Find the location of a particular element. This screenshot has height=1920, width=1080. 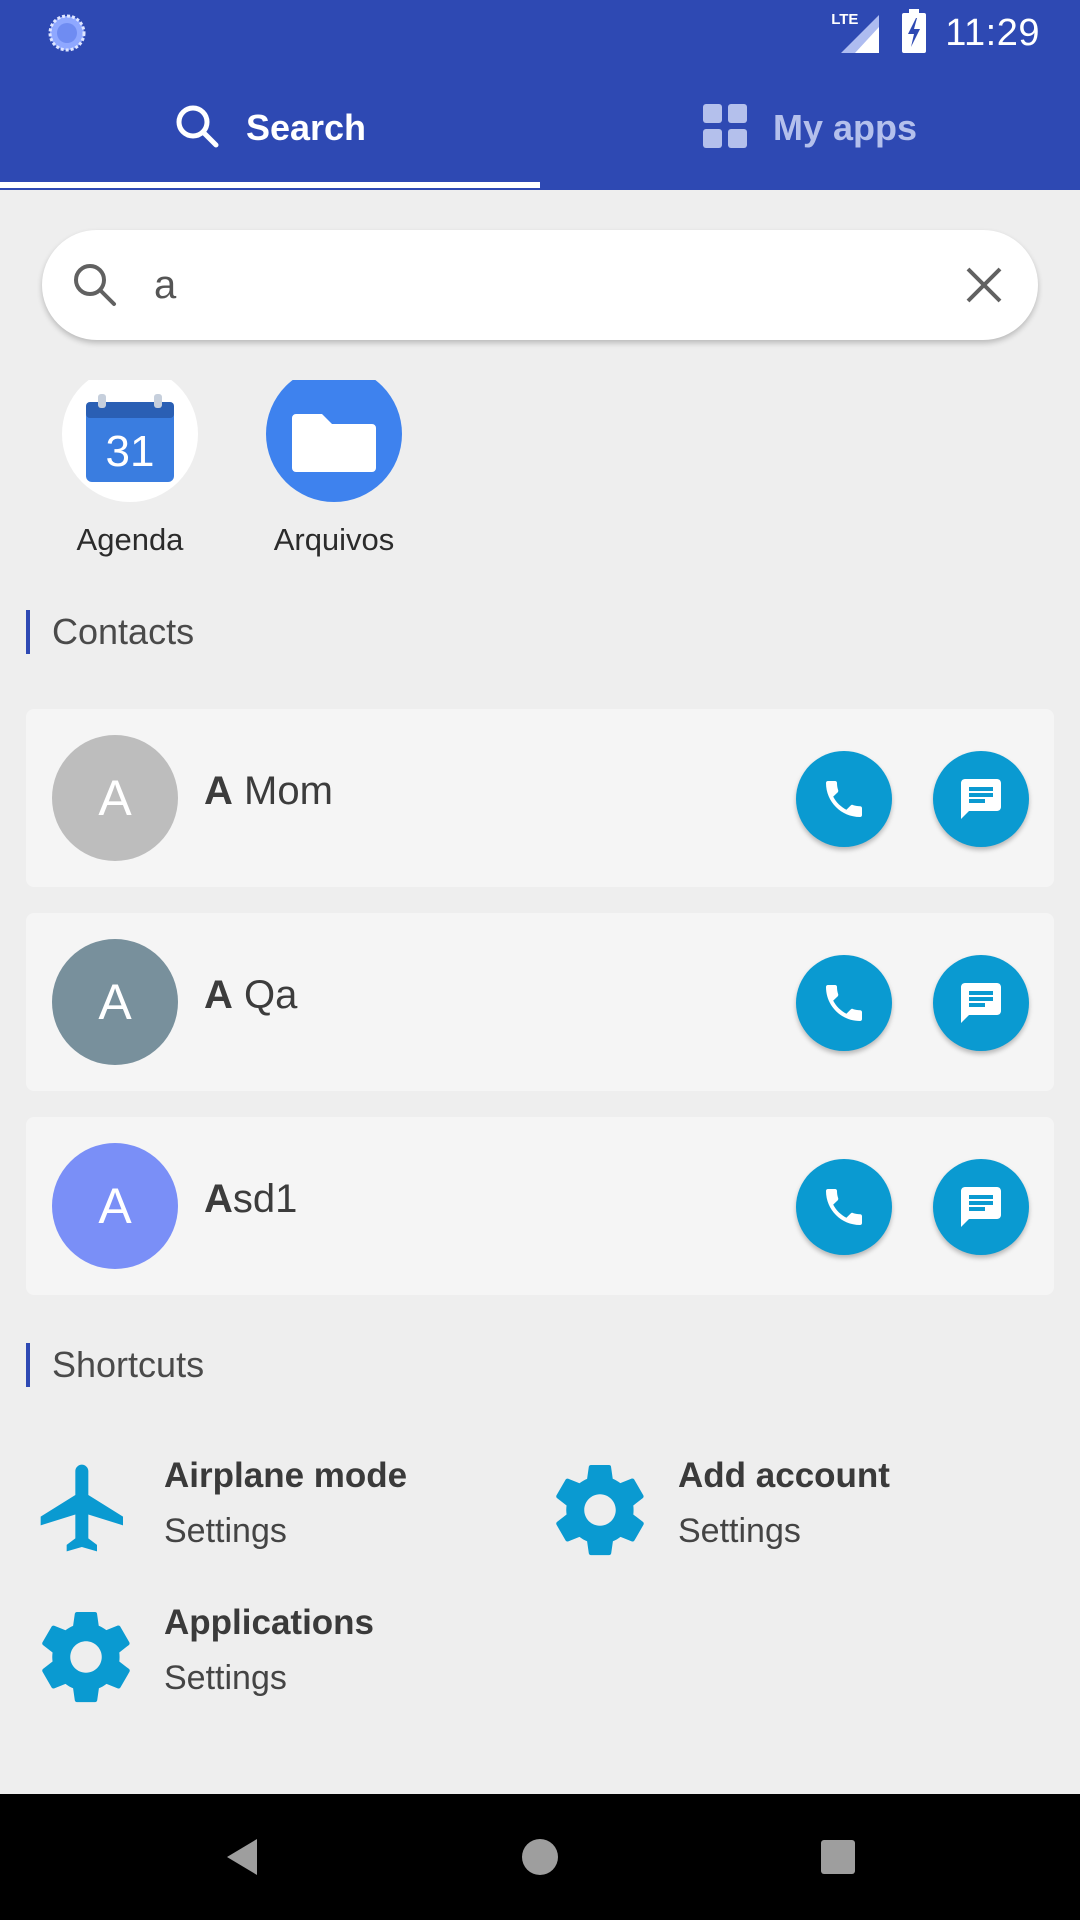

home-icon is located at coordinates (540, 1857).